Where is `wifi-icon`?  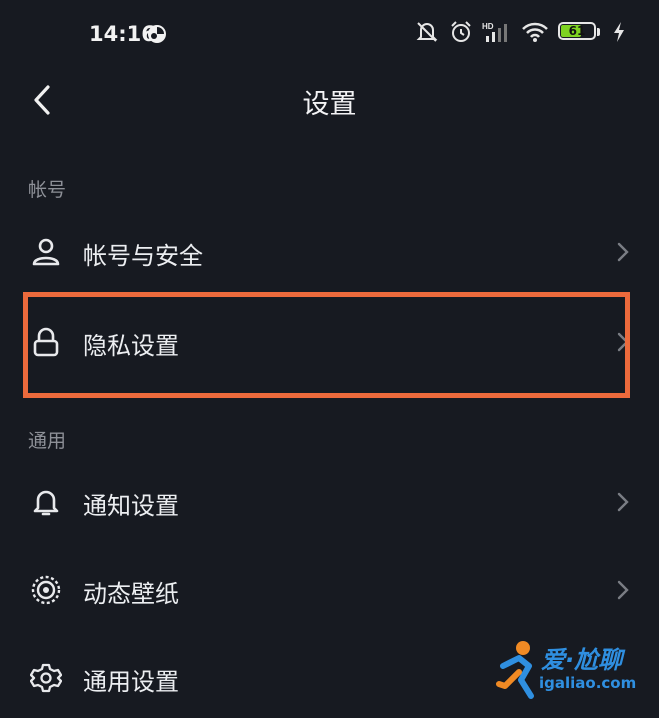
wifi-icon is located at coordinates (535, 32).